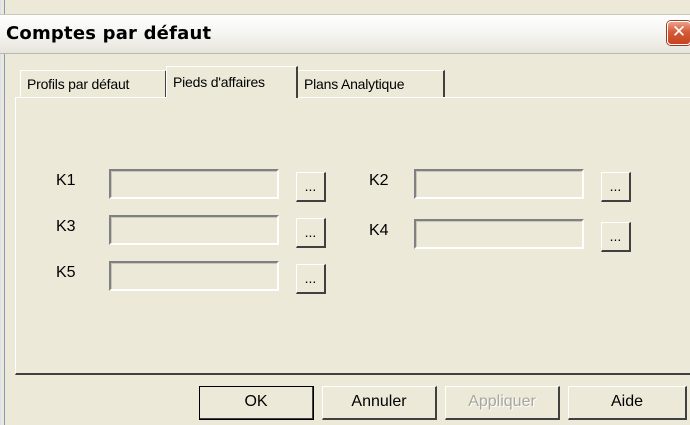  I want to click on ok-button: OK, so click(256, 403).